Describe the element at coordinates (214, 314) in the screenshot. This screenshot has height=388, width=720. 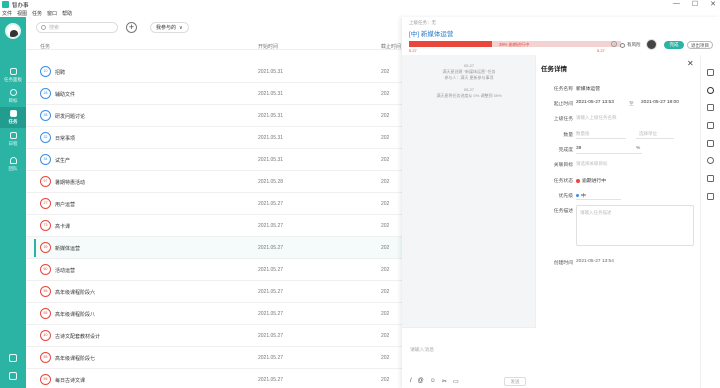
I see `table-row: 55 高年级课程阶段八 2021.05.27 202` at that location.